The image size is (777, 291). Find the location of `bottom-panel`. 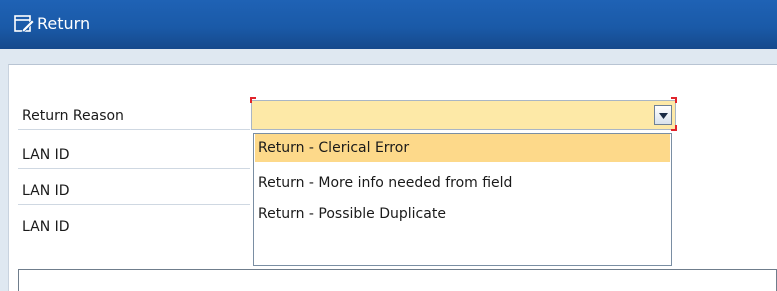

bottom-panel is located at coordinates (397, 280).